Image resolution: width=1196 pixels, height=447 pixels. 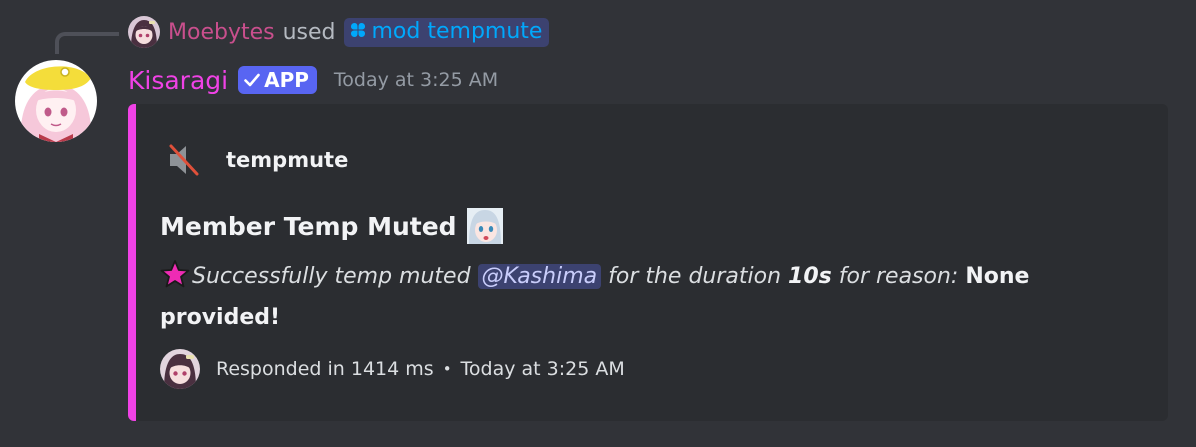 What do you see at coordinates (221, 32) in the screenshot?
I see `interaction-username: Moebytes` at bounding box center [221, 32].